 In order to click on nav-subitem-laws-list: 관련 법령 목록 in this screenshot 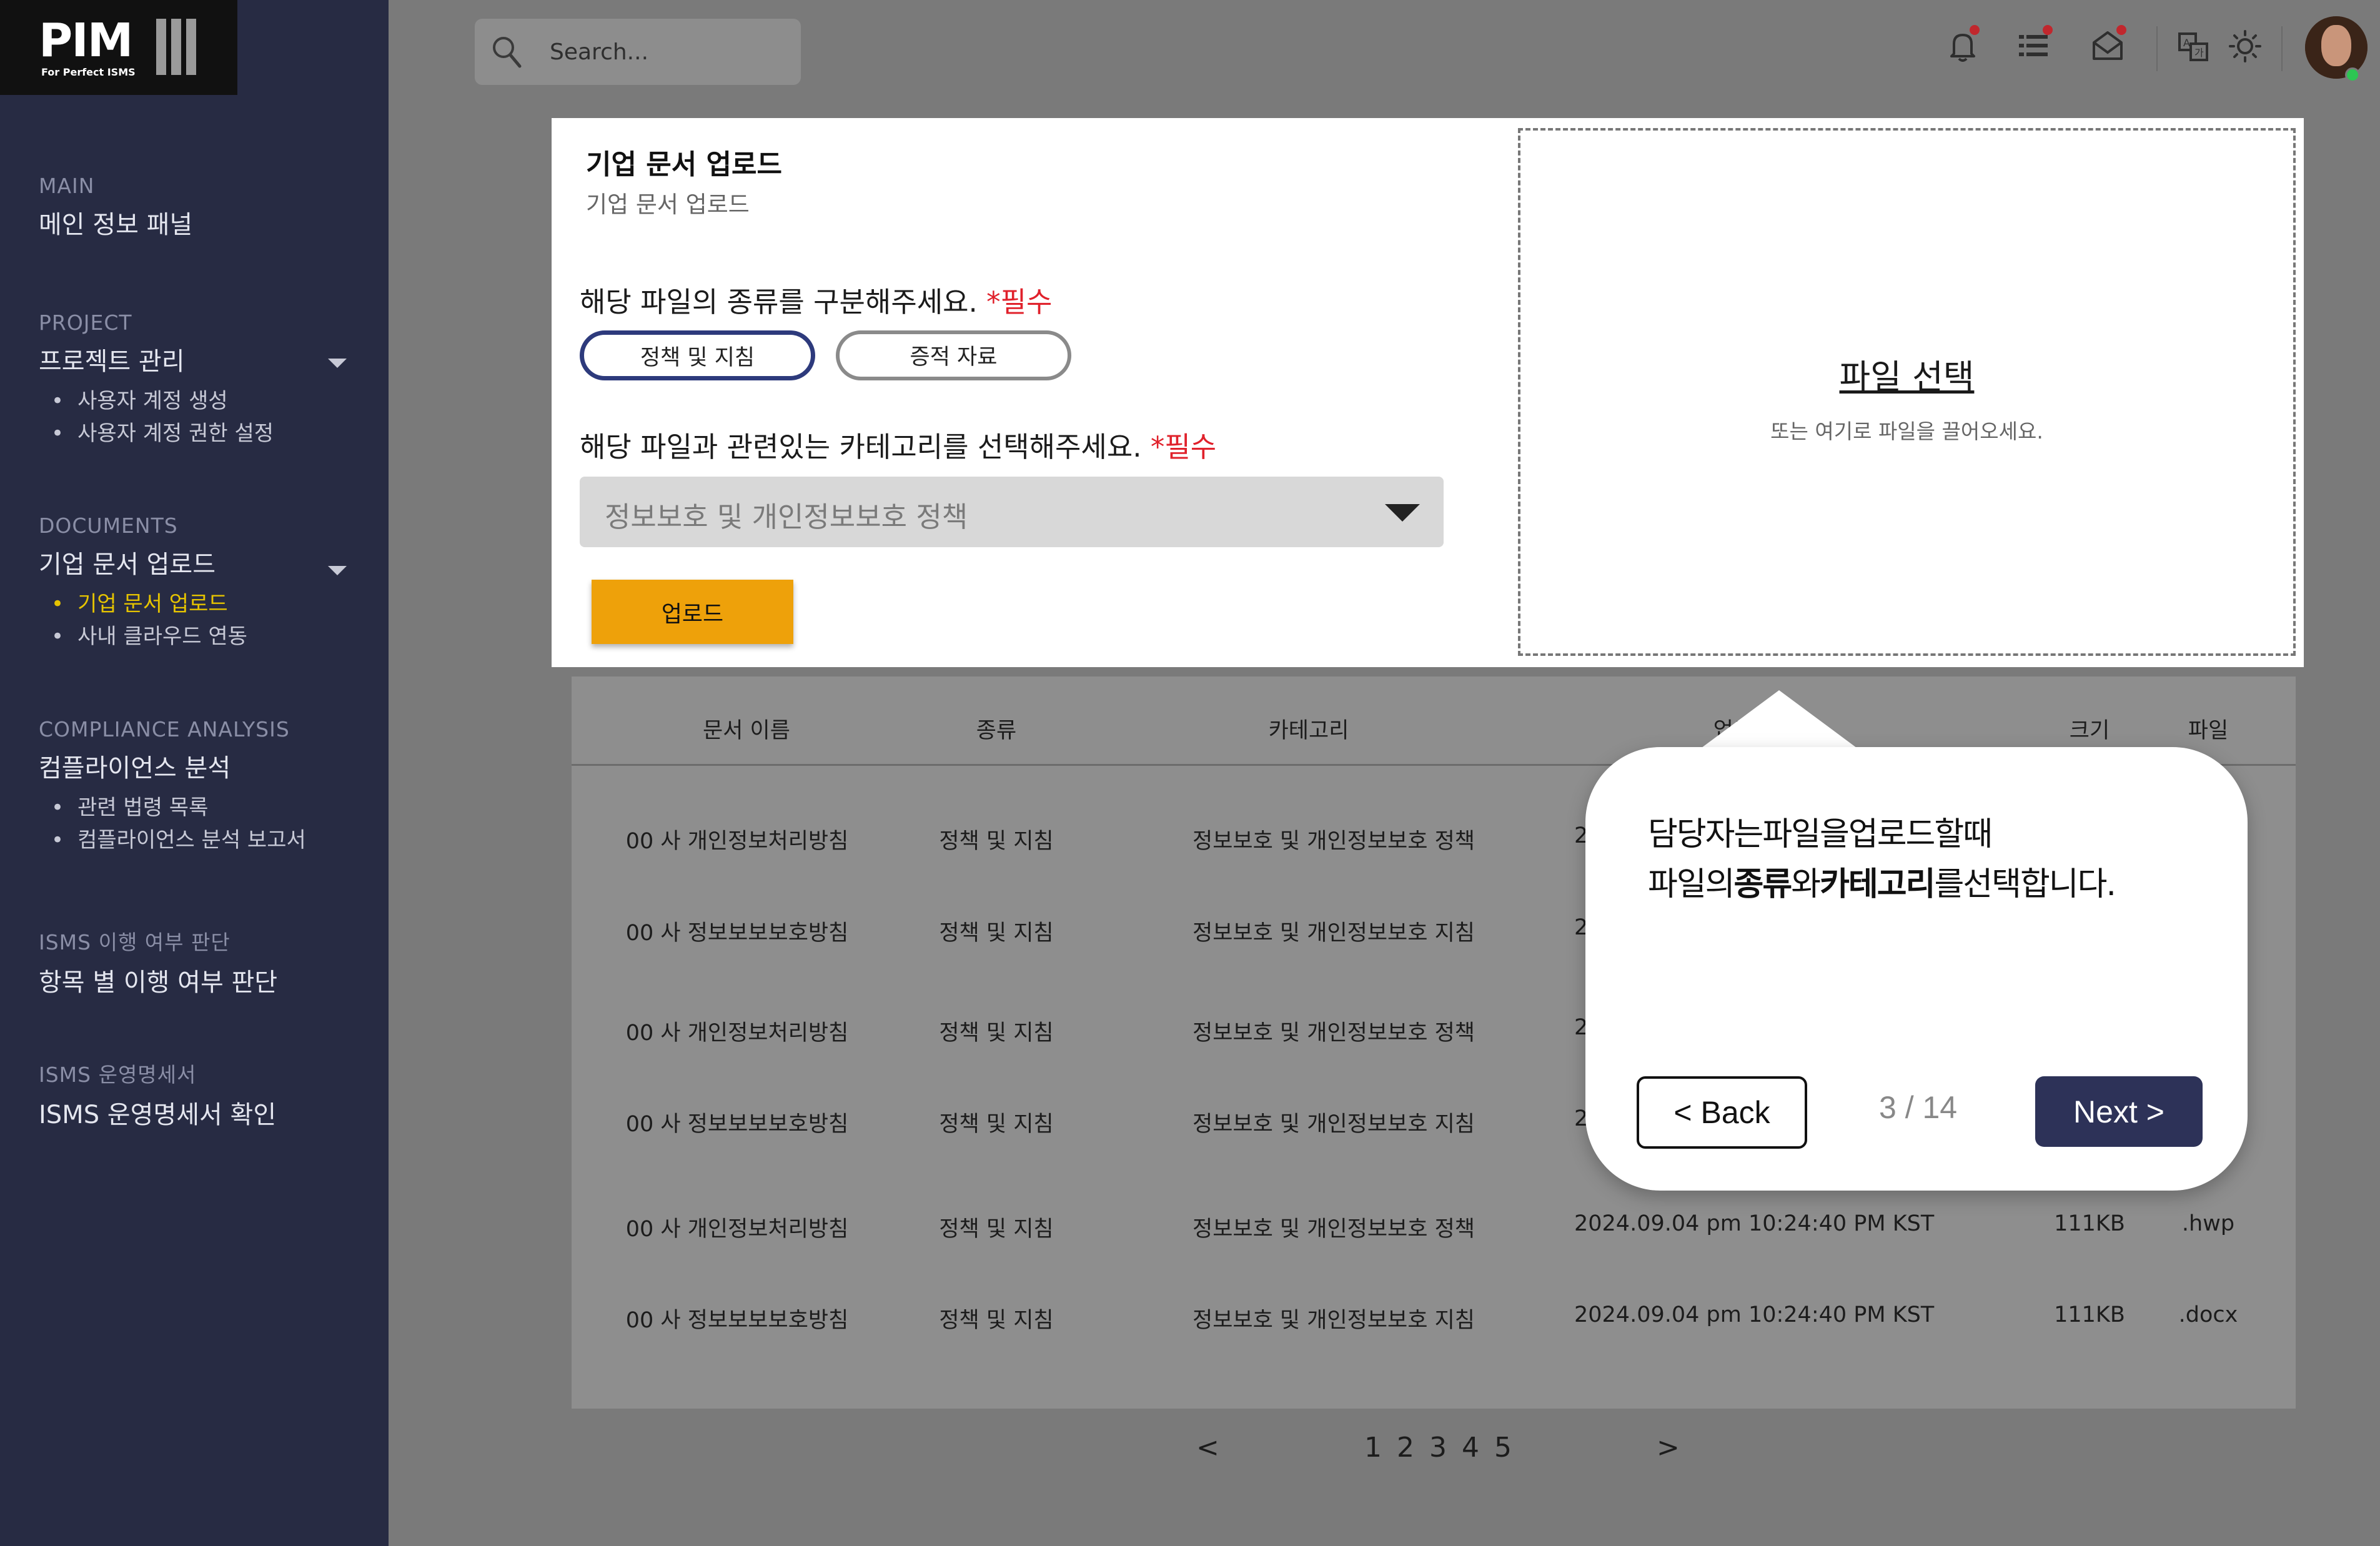, I will do `click(178, 807)`.